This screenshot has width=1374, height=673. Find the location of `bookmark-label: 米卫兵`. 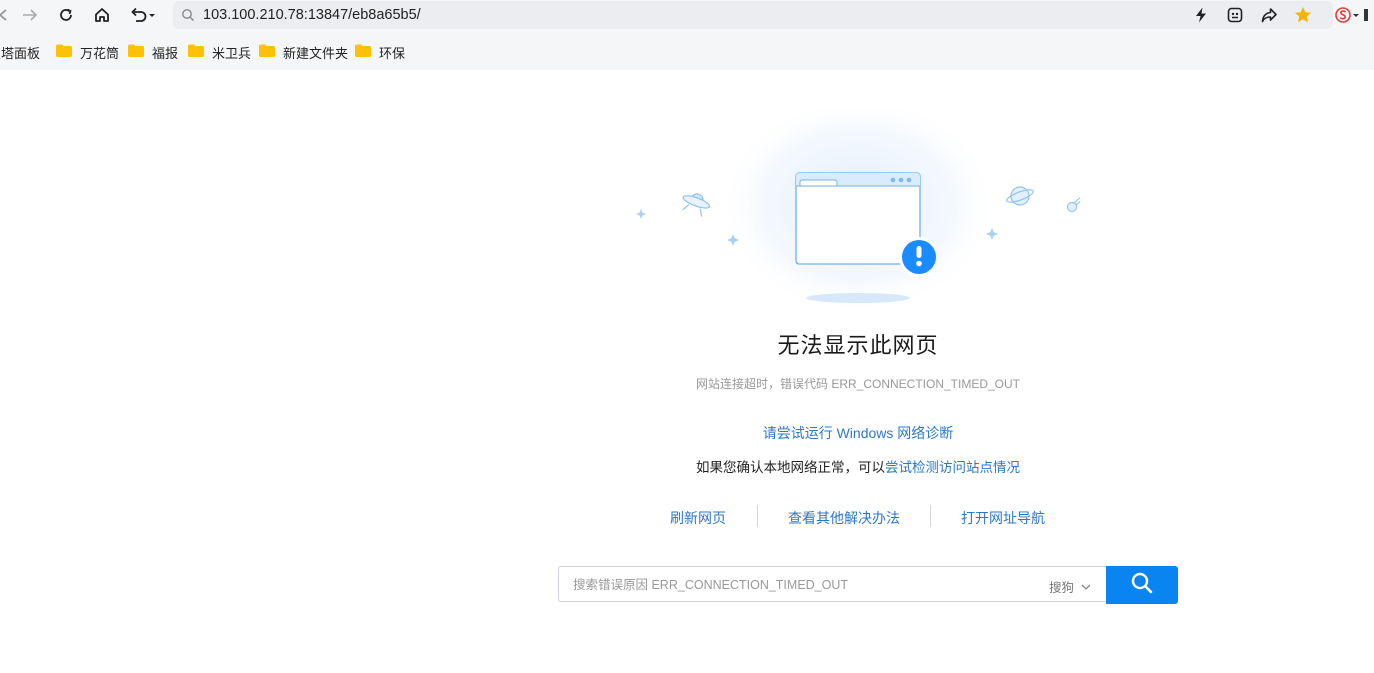

bookmark-label: 米卫兵 is located at coordinates (232, 53).